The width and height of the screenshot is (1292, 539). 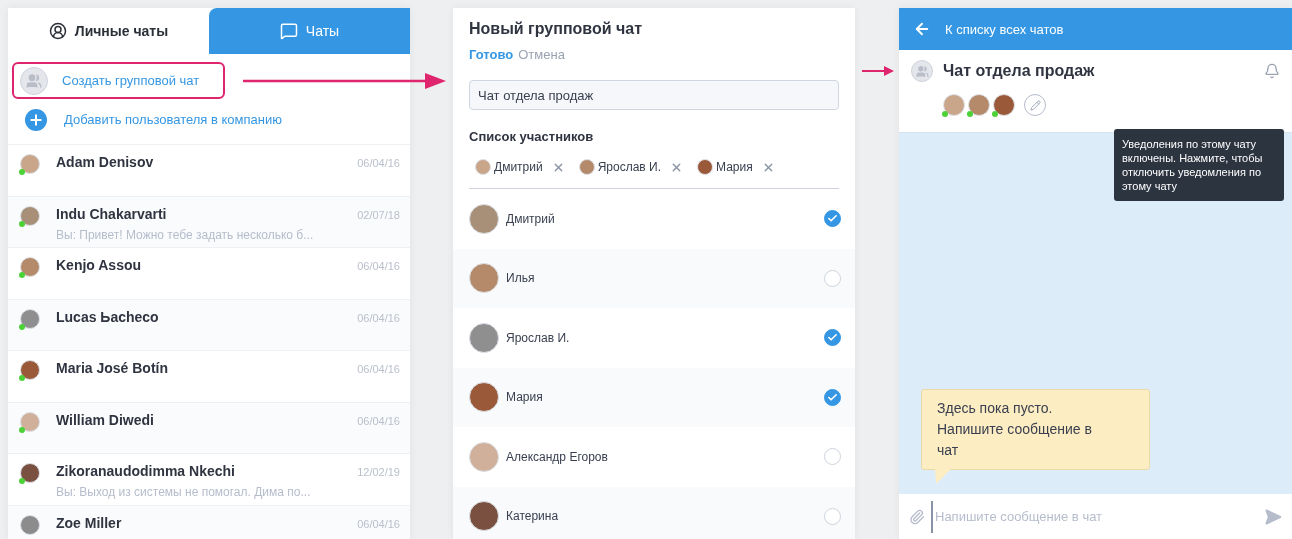 I want to click on member-row: Мария, so click(x=654, y=397).